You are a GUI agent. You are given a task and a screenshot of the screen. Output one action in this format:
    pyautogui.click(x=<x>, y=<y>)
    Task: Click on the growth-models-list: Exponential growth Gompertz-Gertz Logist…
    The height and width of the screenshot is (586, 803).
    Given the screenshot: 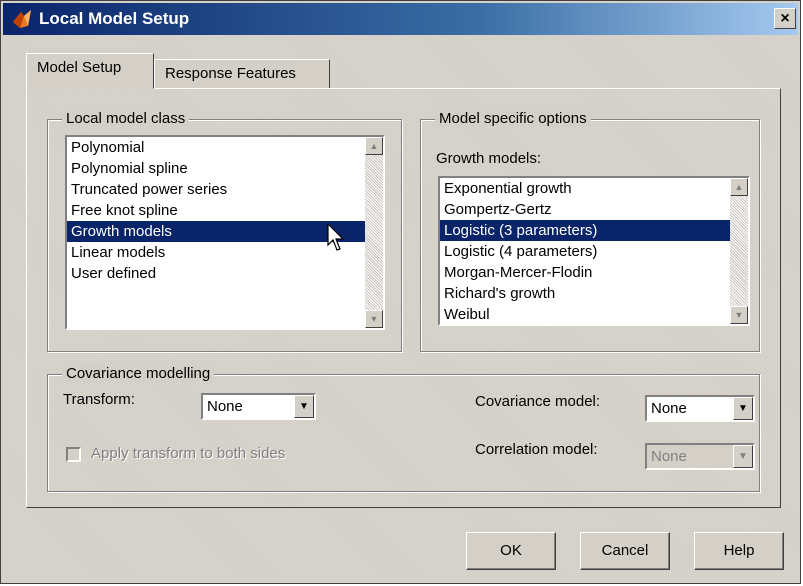 What is the action you would take?
    pyautogui.click(x=594, y=251)
    